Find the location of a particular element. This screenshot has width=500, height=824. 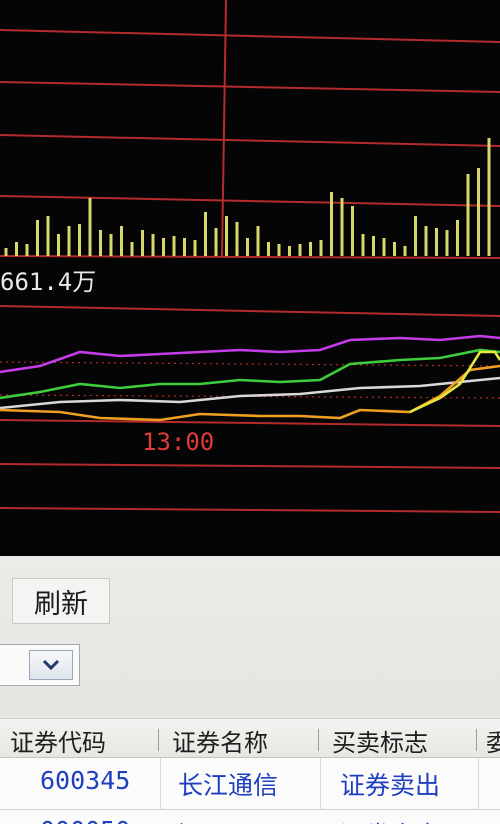

column-header-flag: 买卖标志 is located at coordinates (380, 740).